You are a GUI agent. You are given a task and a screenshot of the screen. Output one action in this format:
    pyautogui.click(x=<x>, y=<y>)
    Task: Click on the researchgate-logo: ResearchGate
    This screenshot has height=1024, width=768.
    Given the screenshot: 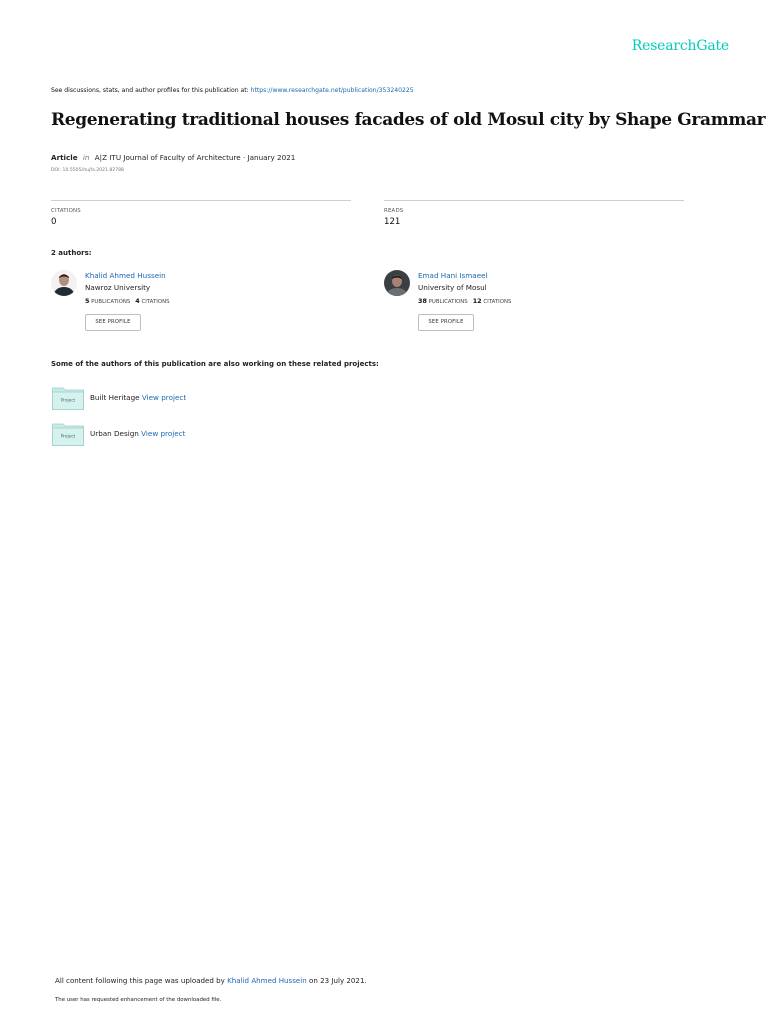 What is the action you would take?
    pyautogui.click(x=680, y=46)
    